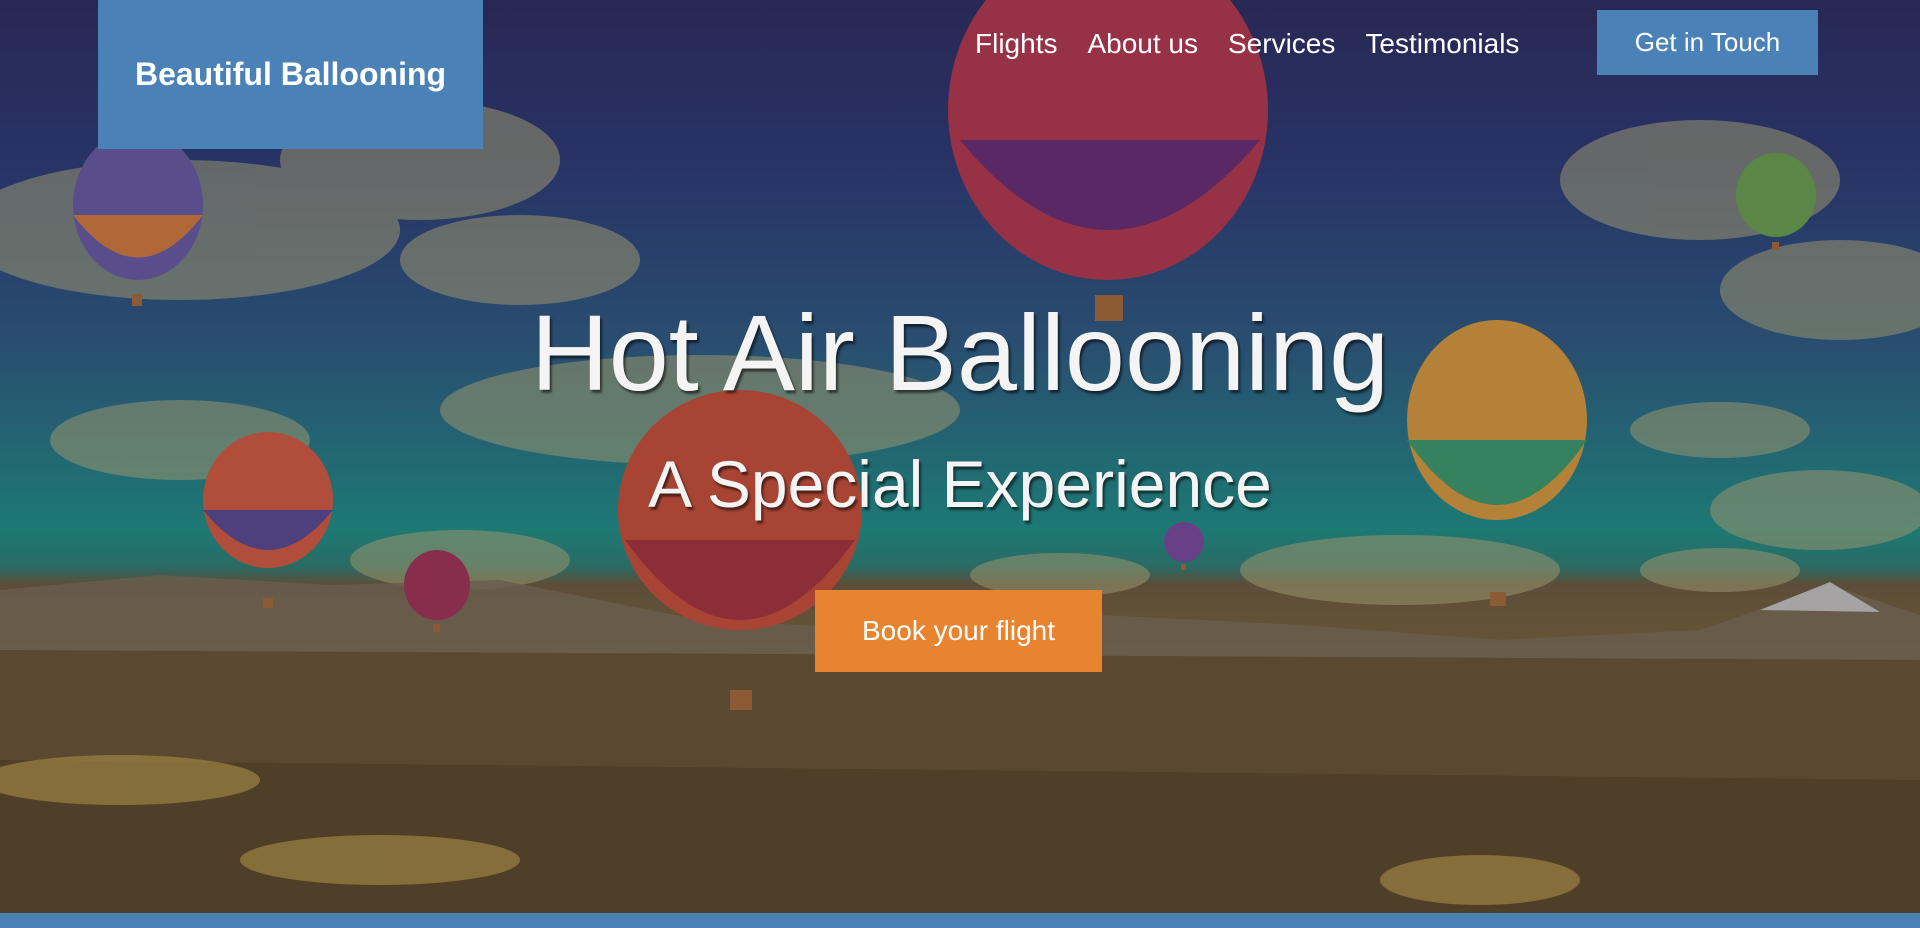 The width and height of the screenshot is (1920, 928). Describe the element at coordinates (960, 920) in the screenshot. I see `bottom-accent-bar` at that location.